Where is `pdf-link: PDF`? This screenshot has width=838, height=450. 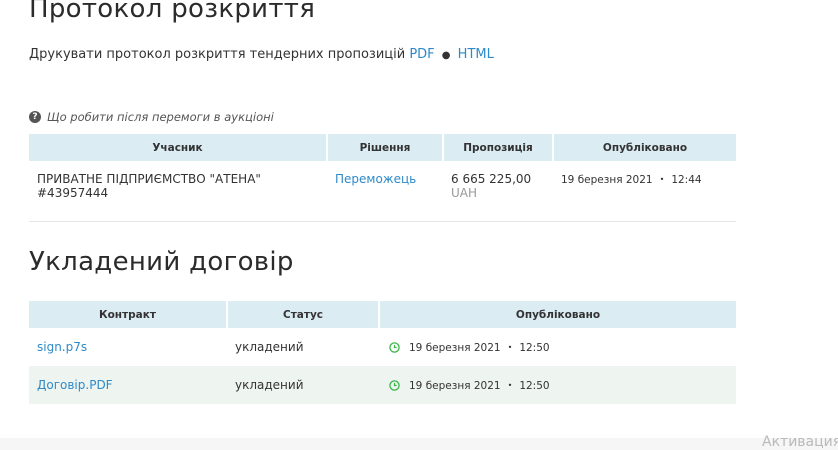 pdf-link: PDF is located at coordinates (421, 54).